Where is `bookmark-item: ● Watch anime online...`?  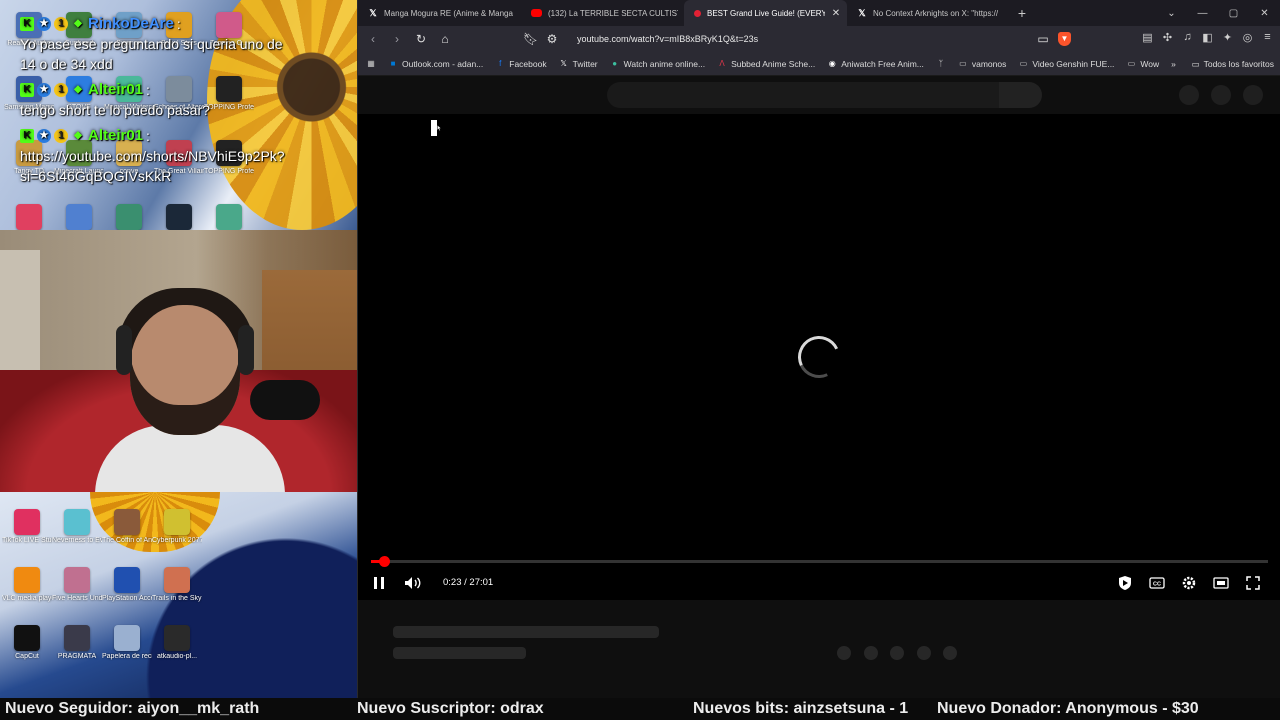 bookmark-item: ● Watch anime online... is located at coordinates (657, 64).